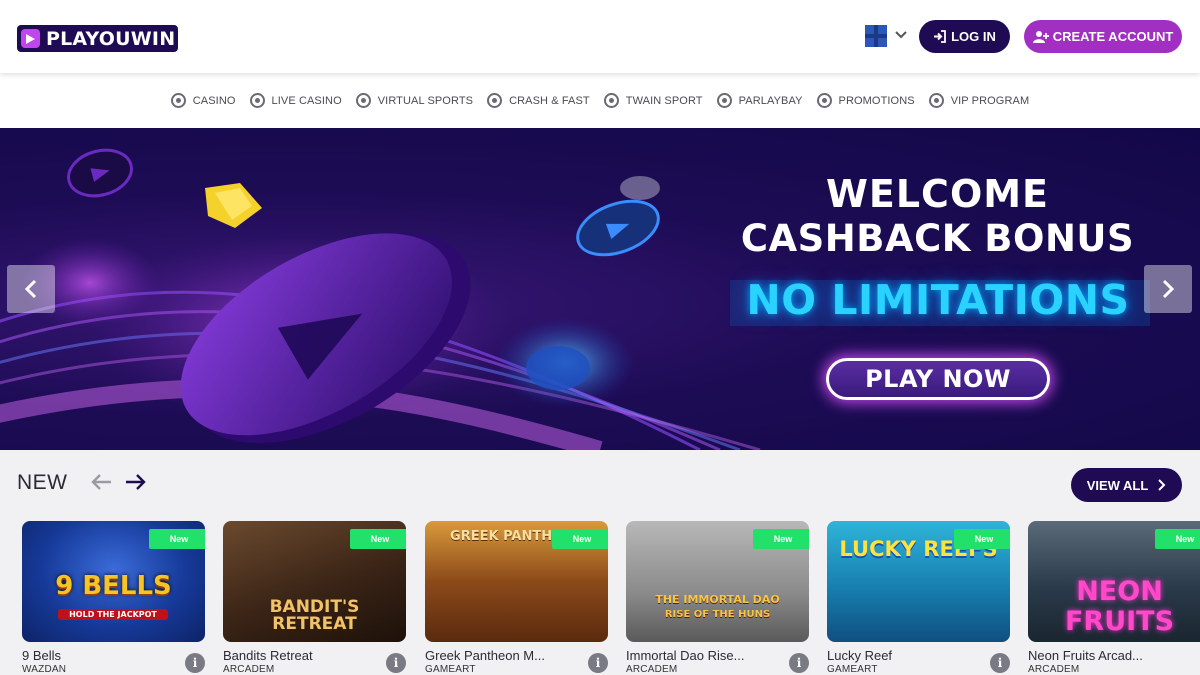  I want to click on game-thumbnail: LUCKY REEFS New, so click(918, 581).